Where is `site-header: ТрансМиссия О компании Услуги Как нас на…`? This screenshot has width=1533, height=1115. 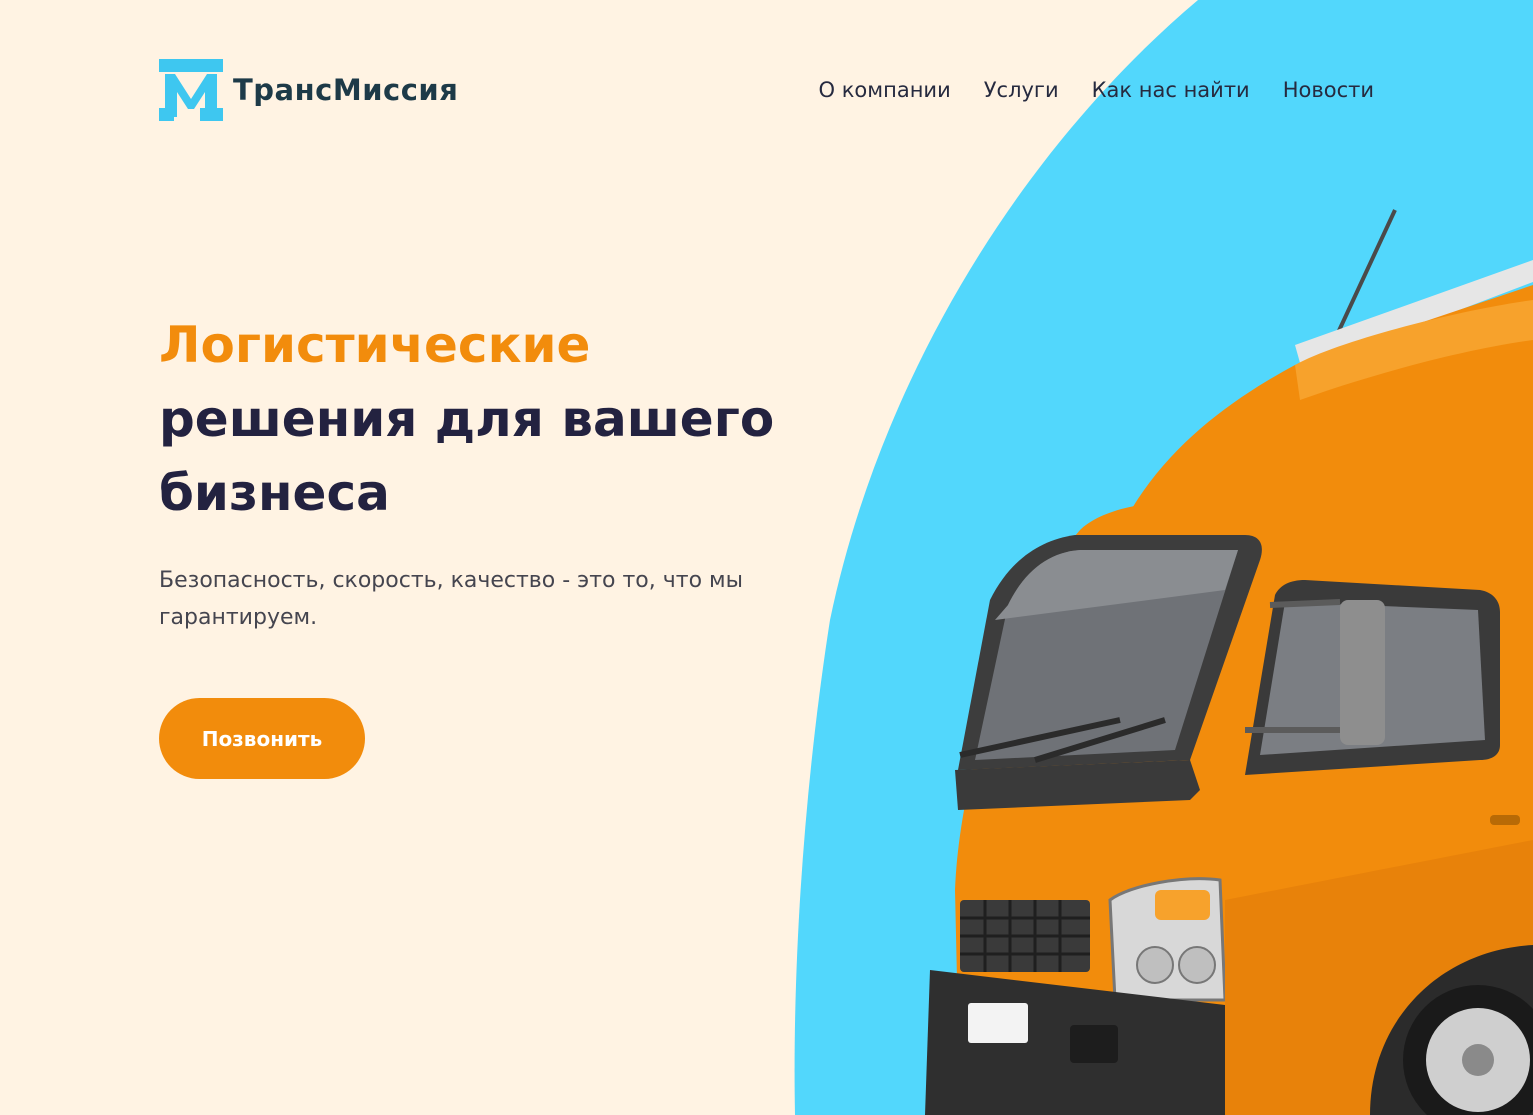 site-header: ТрансМиссия О компании Услуги Как нас на… is located at coordinates (766, 90).